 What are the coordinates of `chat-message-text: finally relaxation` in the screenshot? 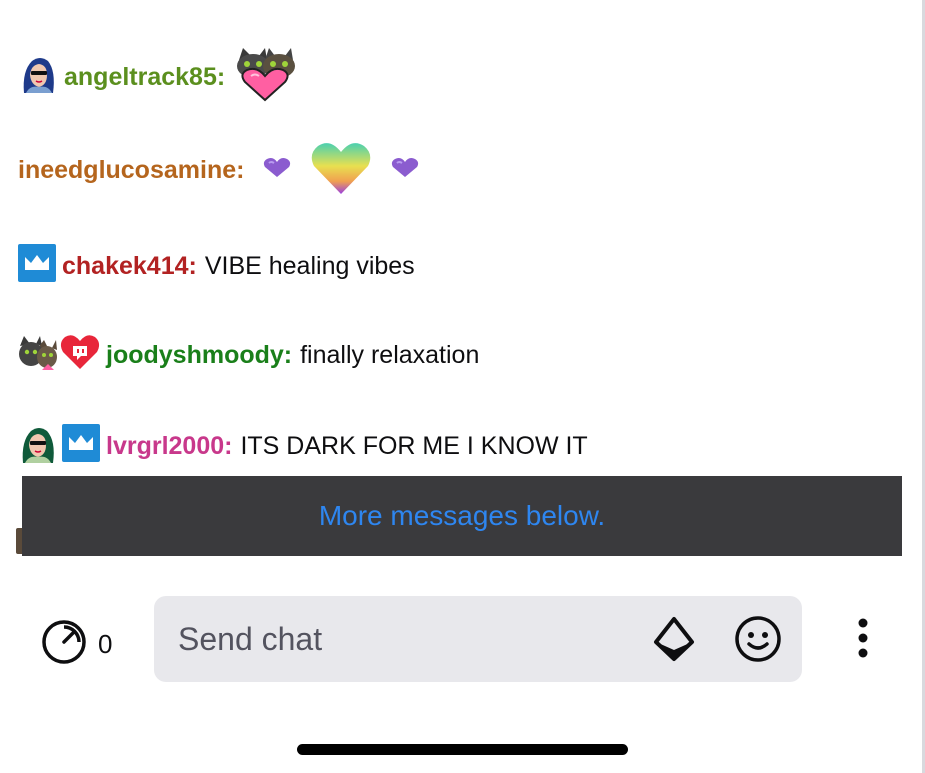 It's located at (390, 355).